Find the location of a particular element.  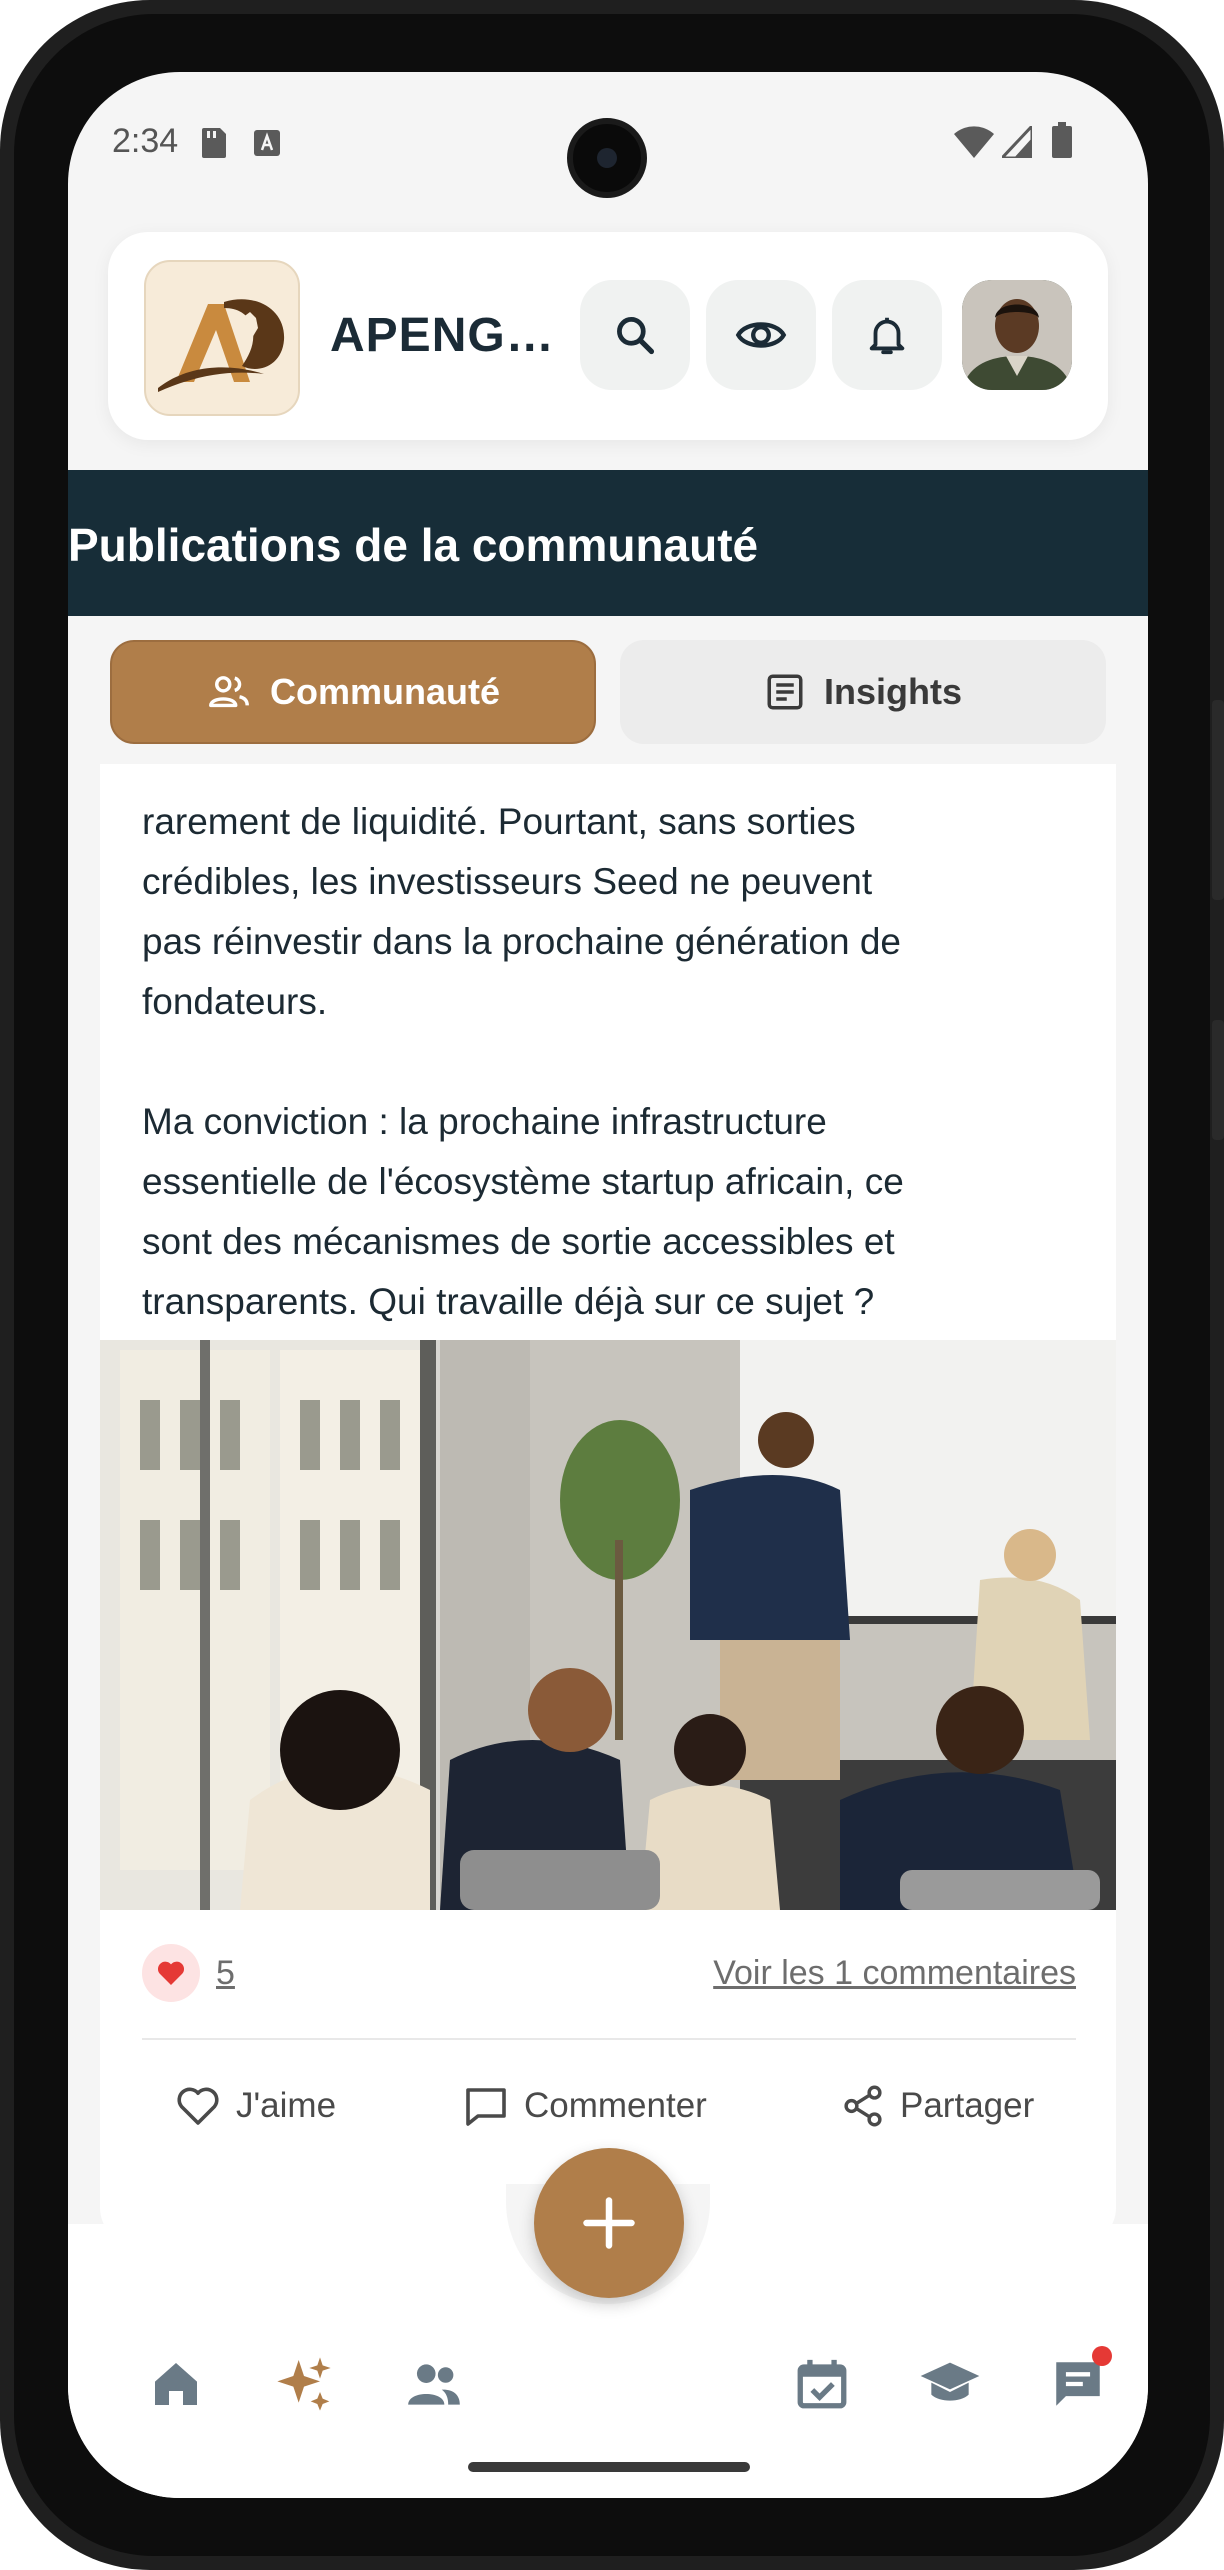

like-button: J'aime is located at coordinates (255, 2106).